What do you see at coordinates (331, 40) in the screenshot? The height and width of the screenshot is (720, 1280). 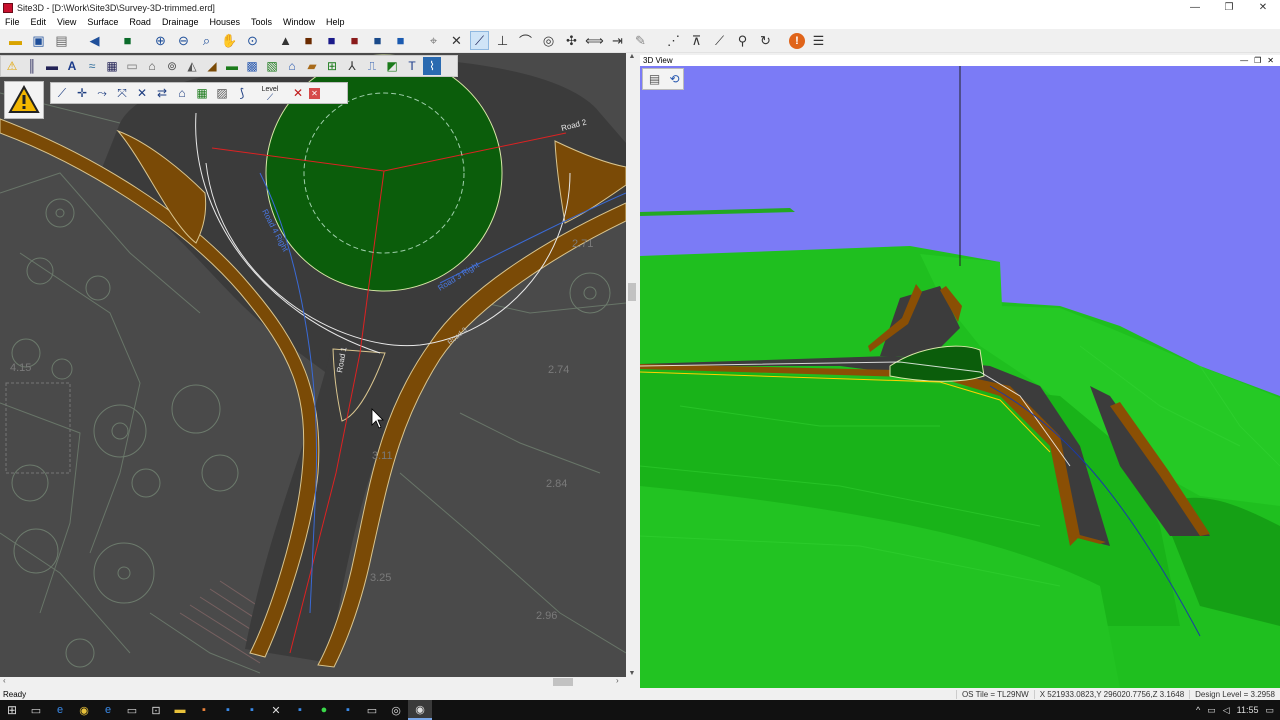 I see `render-icon: ■` at bounding box center [331, 40].